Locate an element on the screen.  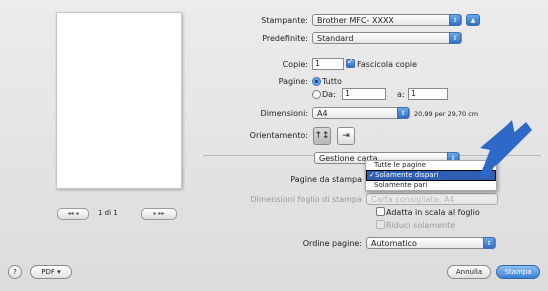
scale-to-fit-checkbox is located at coordinates (380, 211).